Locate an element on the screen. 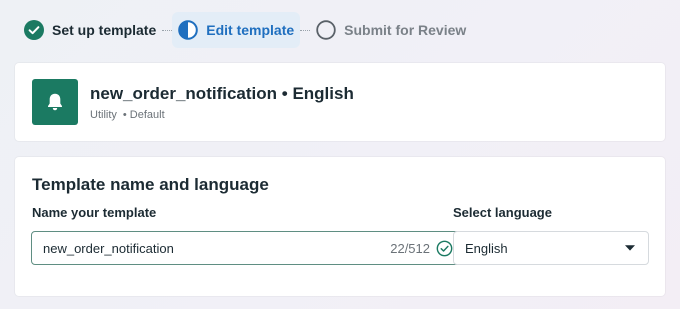  step-set-up-template: Set up template is located at coordinates (90, 30).